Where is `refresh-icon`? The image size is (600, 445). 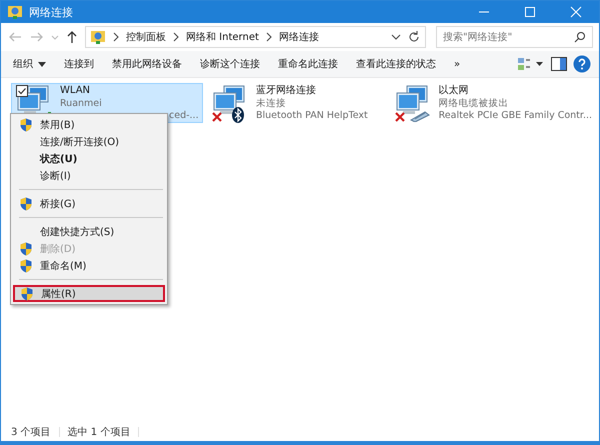
refresh-icon is located at coordinates (414, 37).